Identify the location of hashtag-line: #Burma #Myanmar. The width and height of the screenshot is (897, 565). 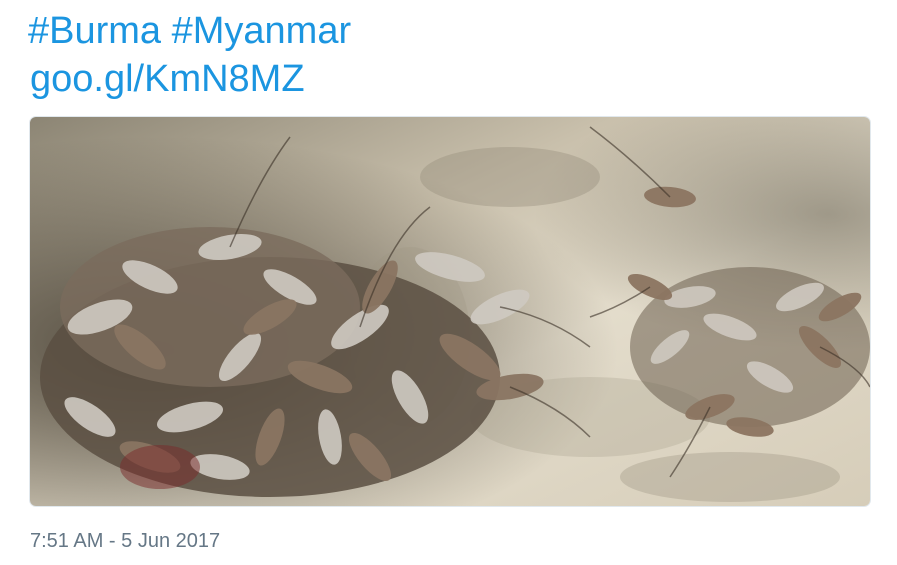
(189, 31).